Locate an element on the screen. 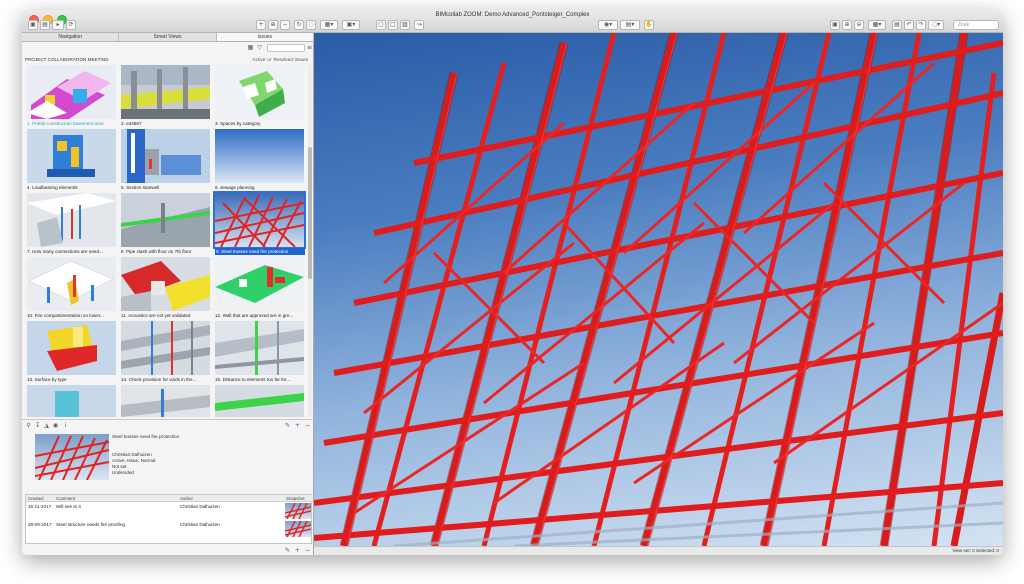 This screenshot has width=1024, height=584. column-header-created: Created is located at coordinates (40, 498).